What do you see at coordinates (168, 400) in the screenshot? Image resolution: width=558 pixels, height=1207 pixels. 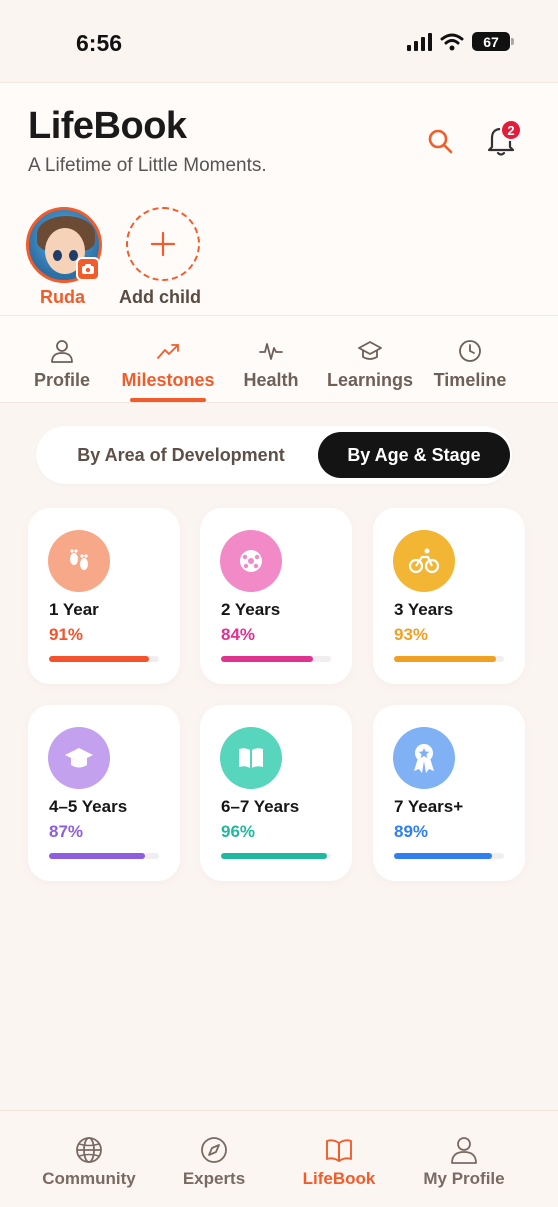 I see `active-tab-indicator` at bounding box center [168, 400].